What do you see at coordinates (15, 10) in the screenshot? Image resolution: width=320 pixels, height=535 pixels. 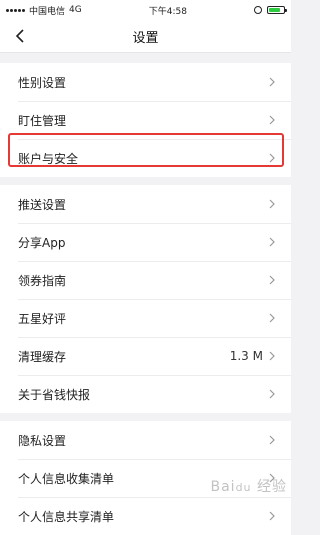 I see `signal-icon` at bounding box center [15, 10].